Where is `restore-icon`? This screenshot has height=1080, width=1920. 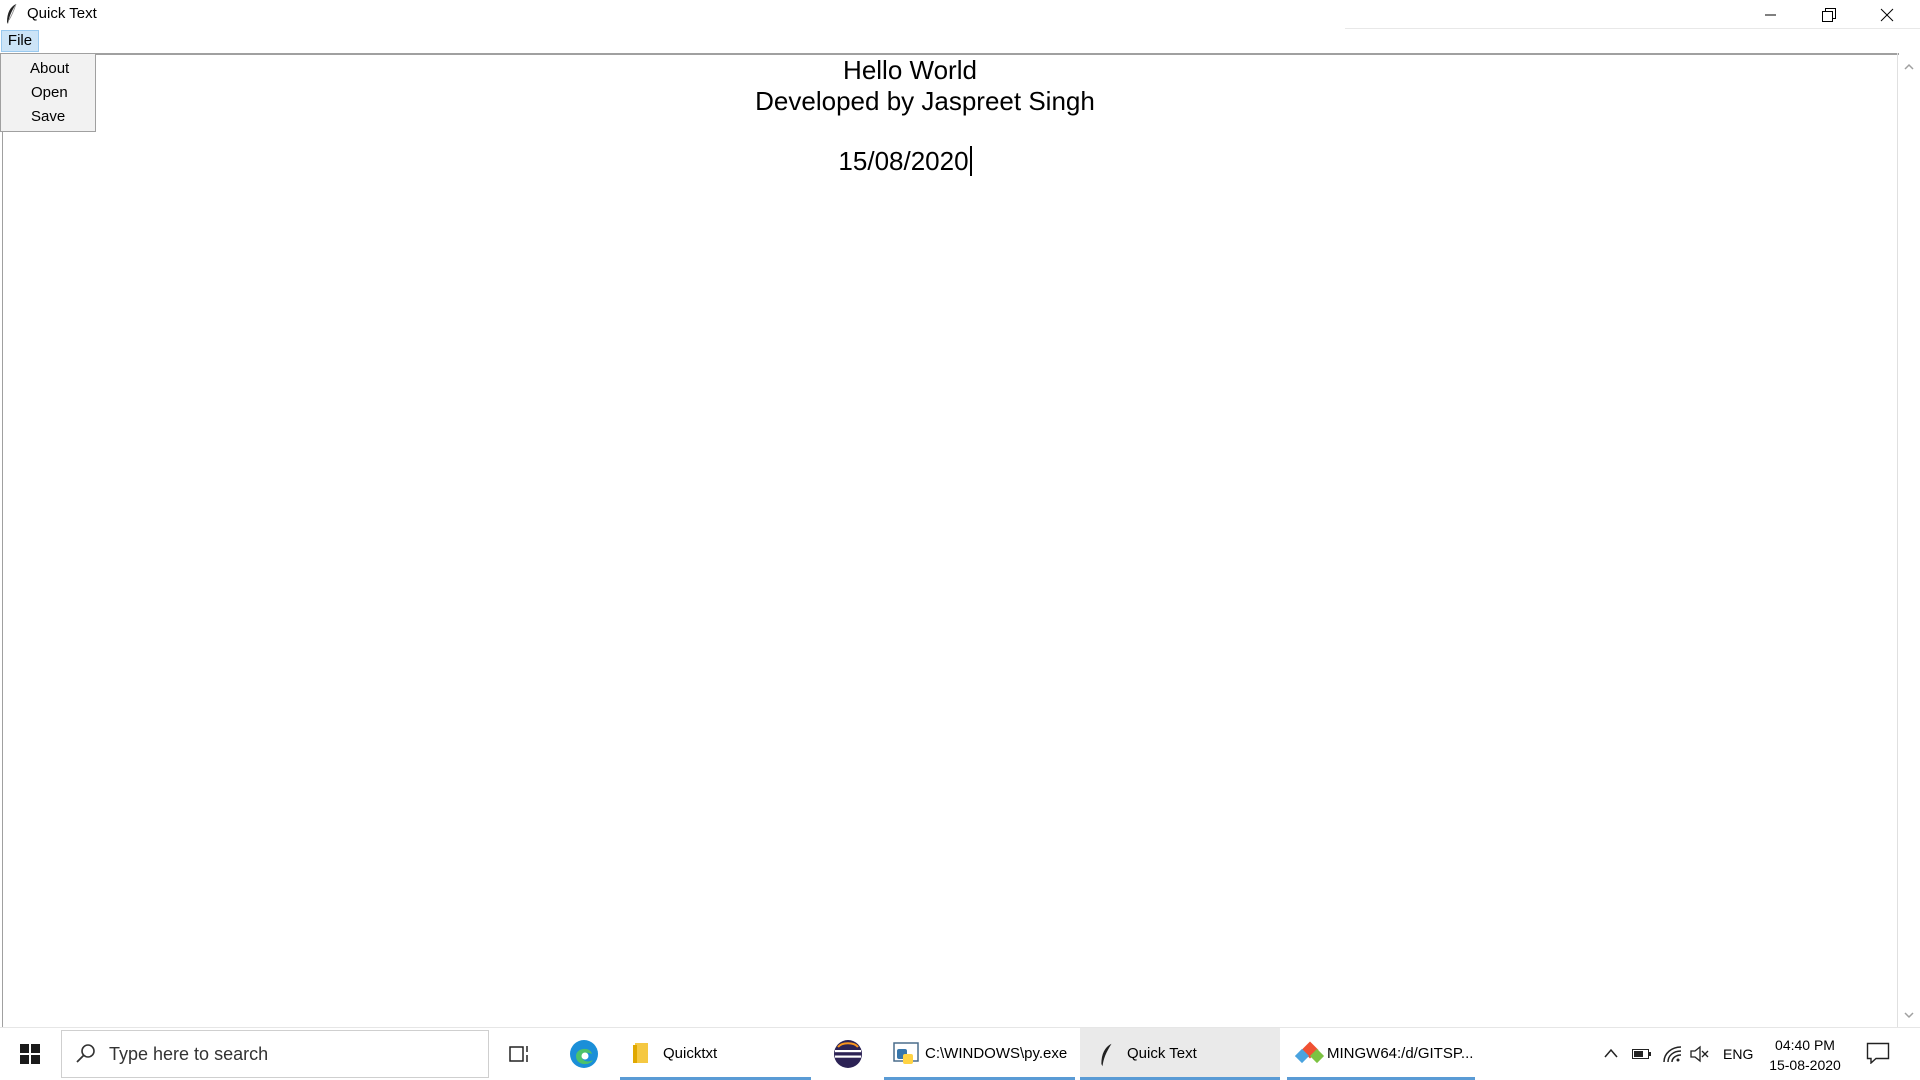 restore-icon is located at coordinates (1829, 14).